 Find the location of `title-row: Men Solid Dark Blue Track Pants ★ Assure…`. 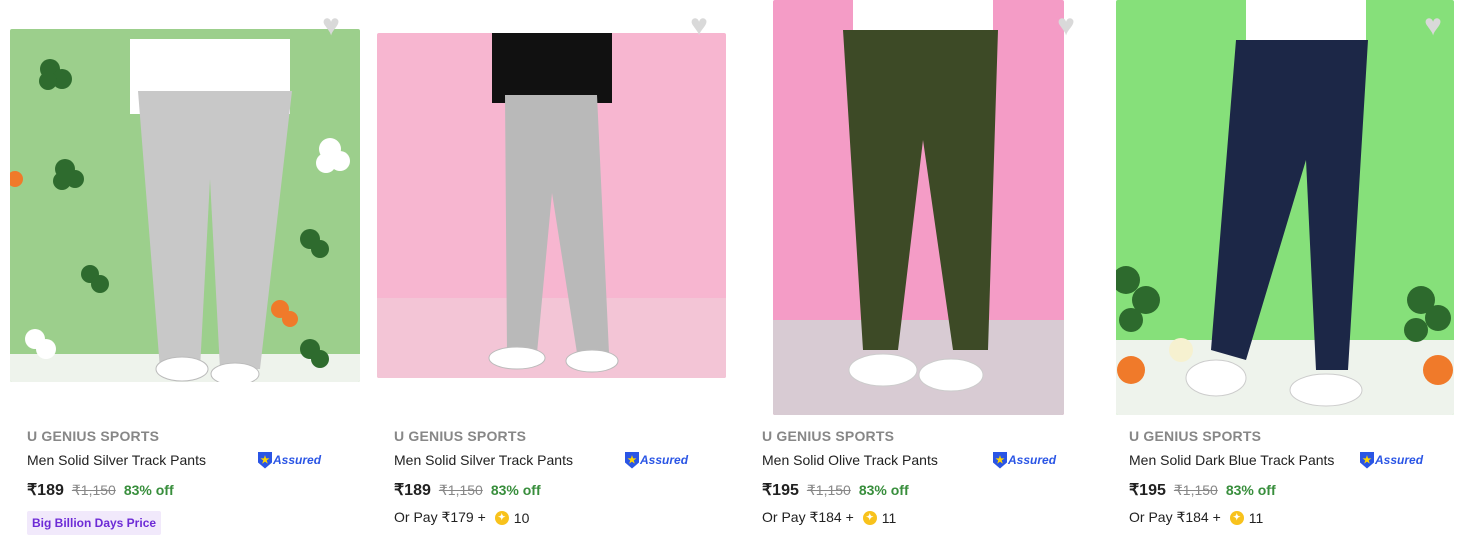

title-row: Men Solid Dark Blue Track Pants ★ Assure… is located at coordinates (1294, 460).